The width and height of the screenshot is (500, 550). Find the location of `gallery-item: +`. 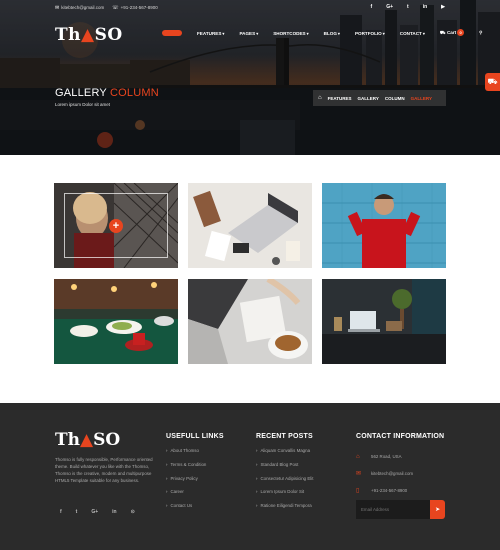

gallery-item: + is located at coordinates (116, 225).